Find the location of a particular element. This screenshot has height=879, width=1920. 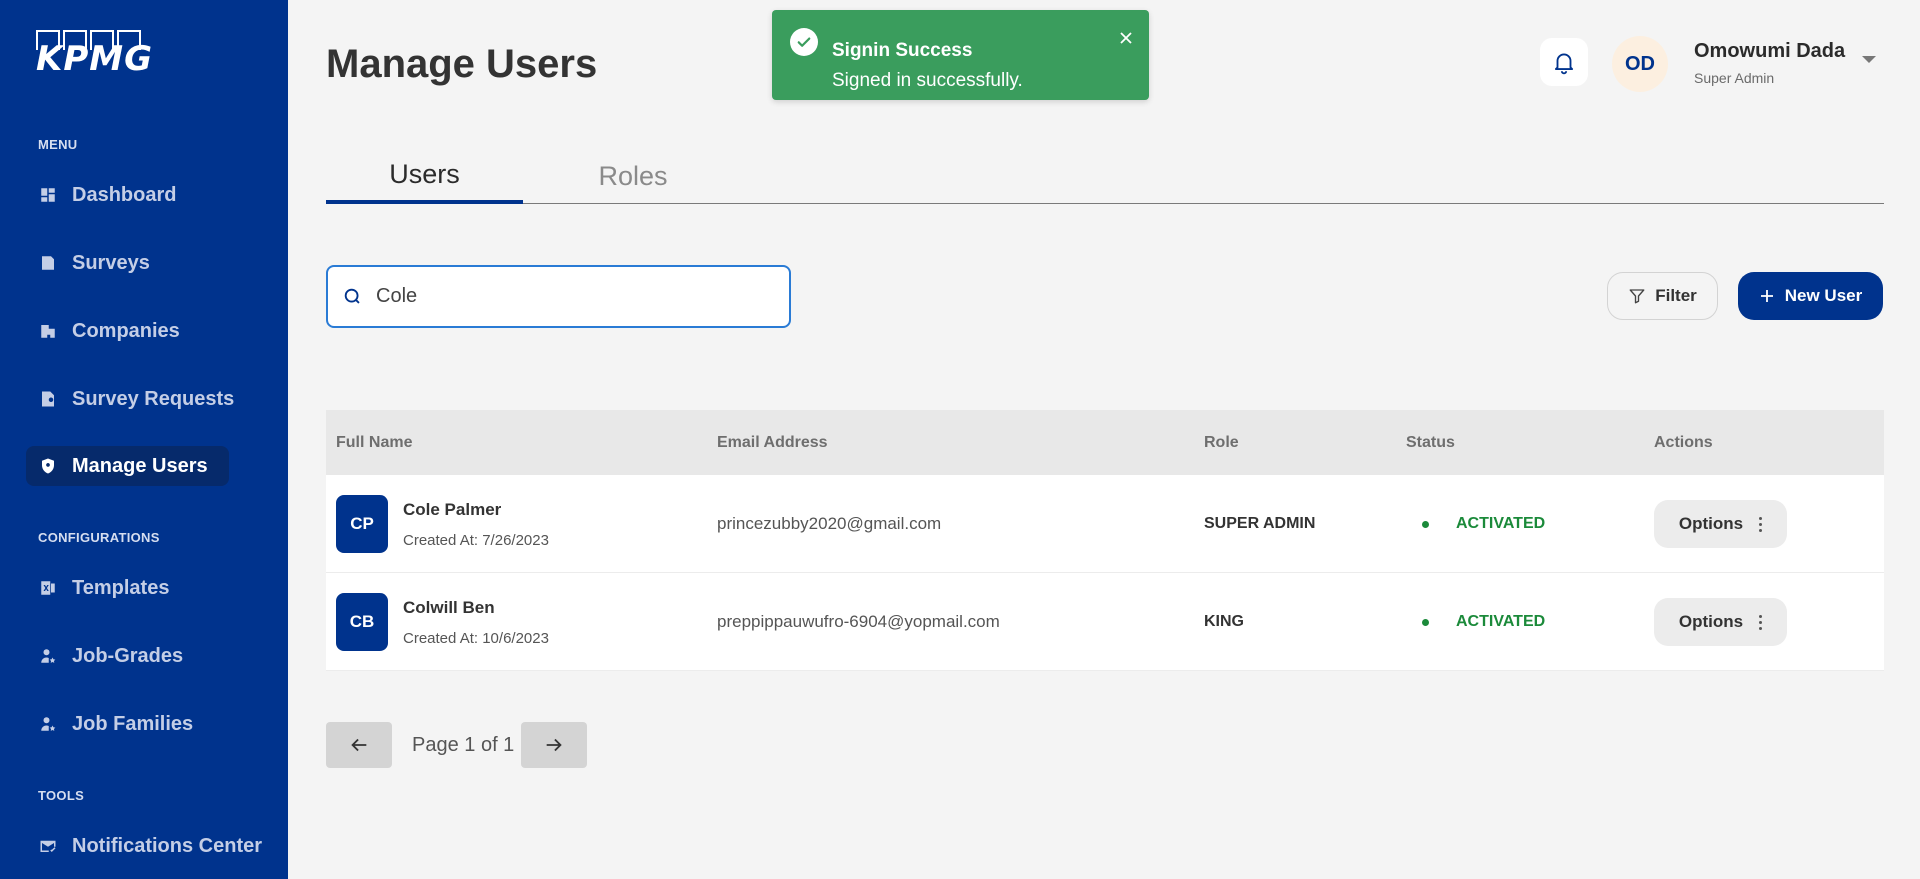

company-icon is located at coordinates (48, 331).